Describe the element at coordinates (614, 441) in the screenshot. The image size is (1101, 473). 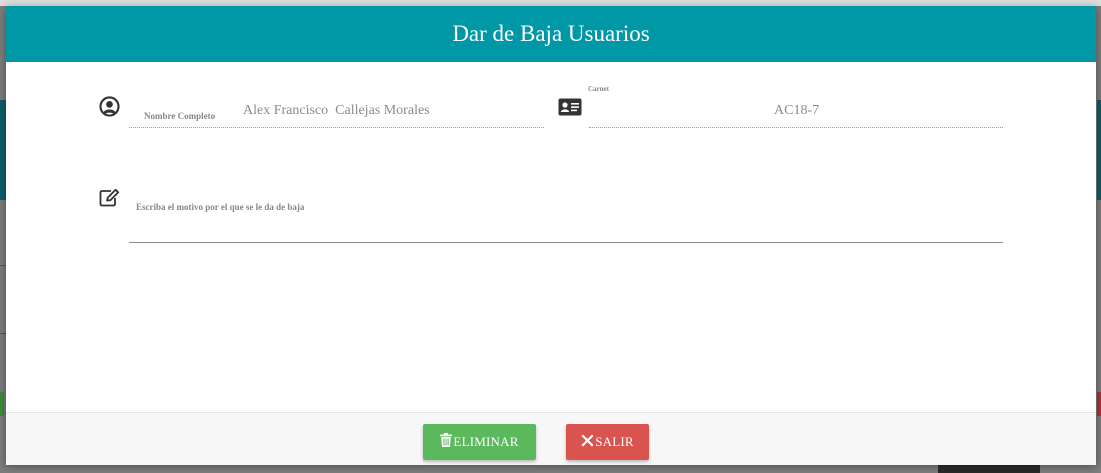
I see `exit-button-label: SALIR` at that location.